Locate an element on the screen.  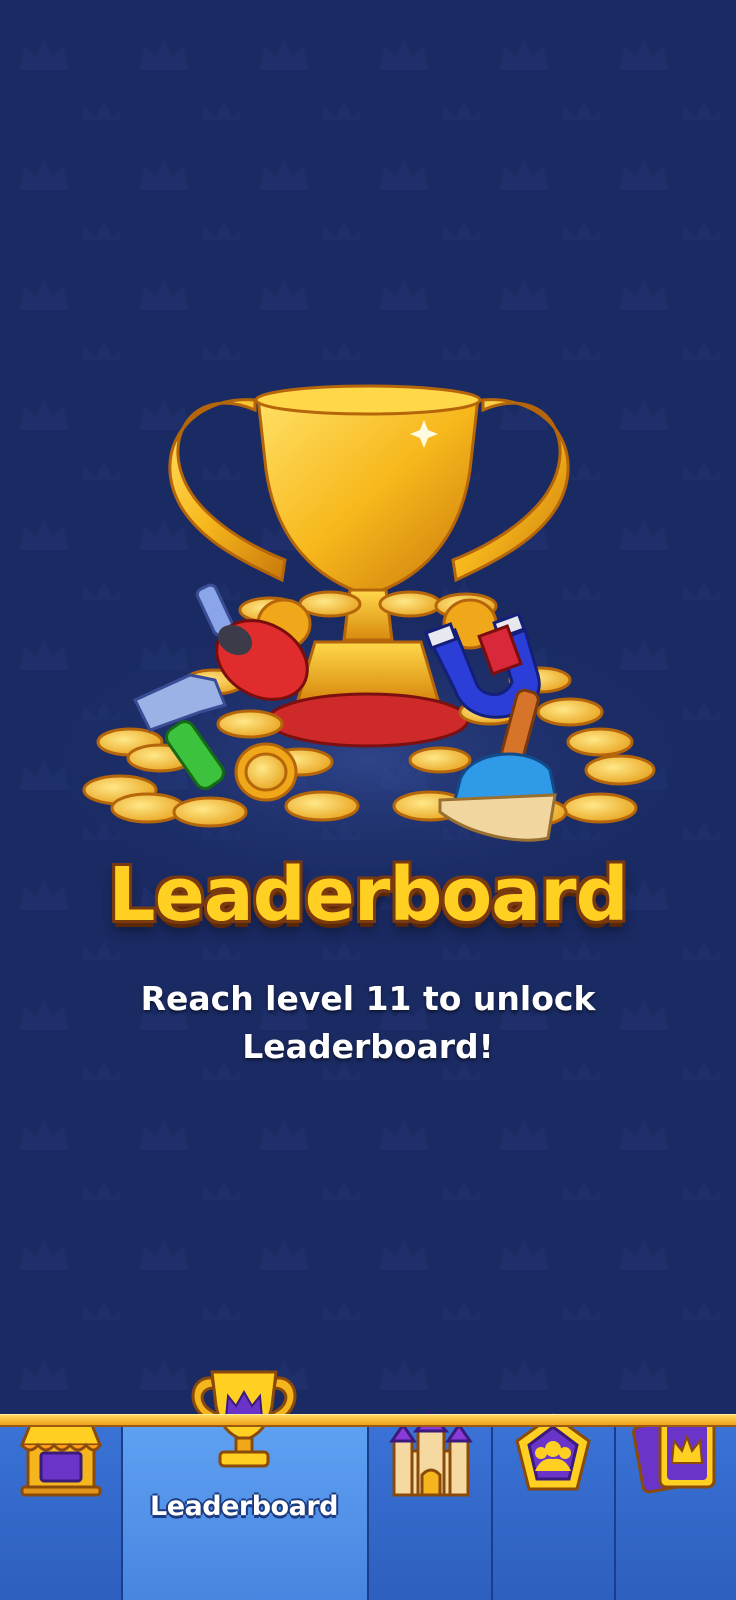
tab-home is located at coordinates (429, 1505).